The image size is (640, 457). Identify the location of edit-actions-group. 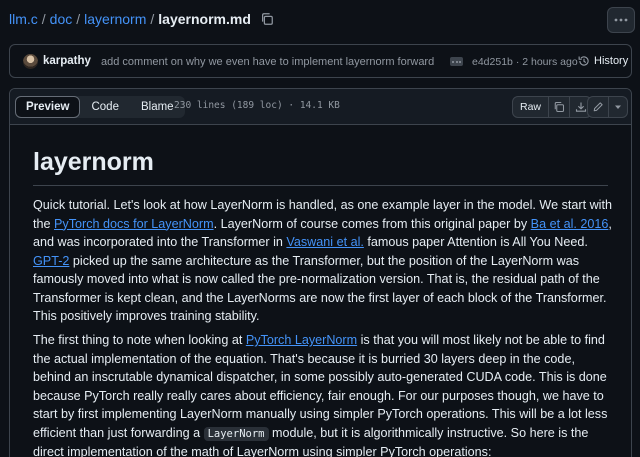
(607, 107).